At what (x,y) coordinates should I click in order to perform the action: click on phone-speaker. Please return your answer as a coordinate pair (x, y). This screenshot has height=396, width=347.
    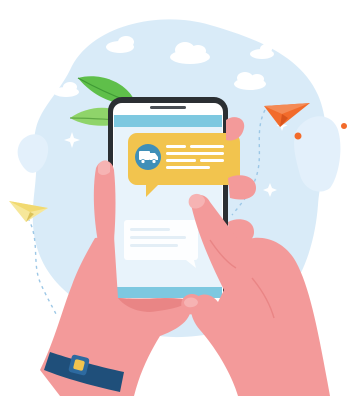
    Looking at the image, I should click on (168, 107).